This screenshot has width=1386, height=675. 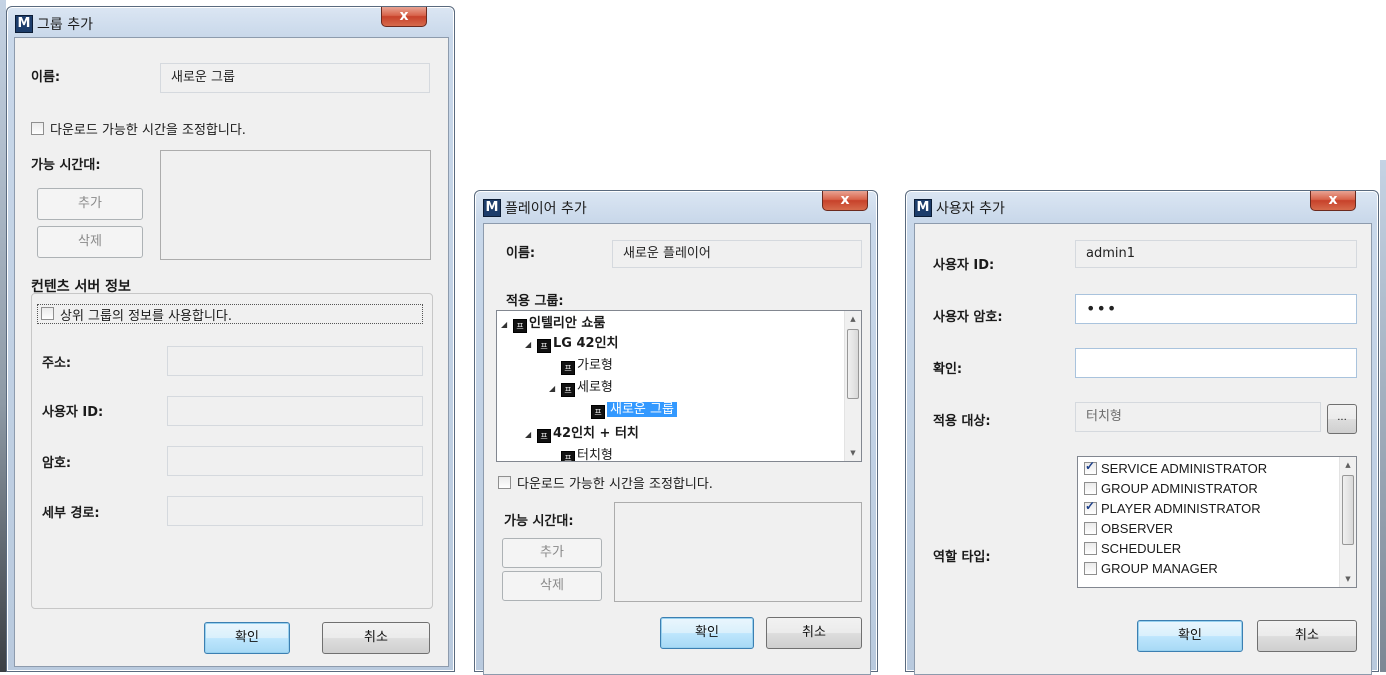 I want to click on use-parent-info-row: 상위 그룹의 정보를 사용합니다., so click(x=230, y=314).